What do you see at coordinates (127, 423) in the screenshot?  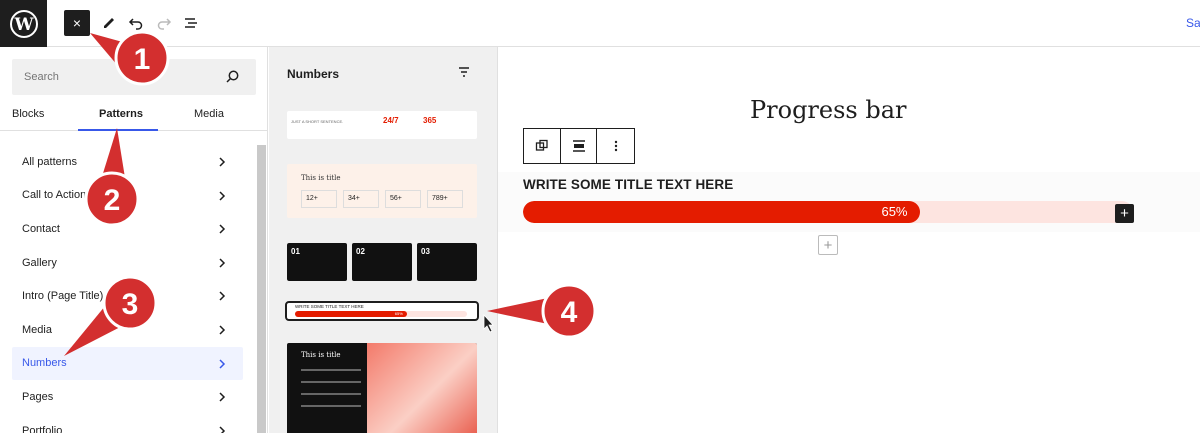 I see `category-portfolio: Portfolio` at bounding box center [127, 423].